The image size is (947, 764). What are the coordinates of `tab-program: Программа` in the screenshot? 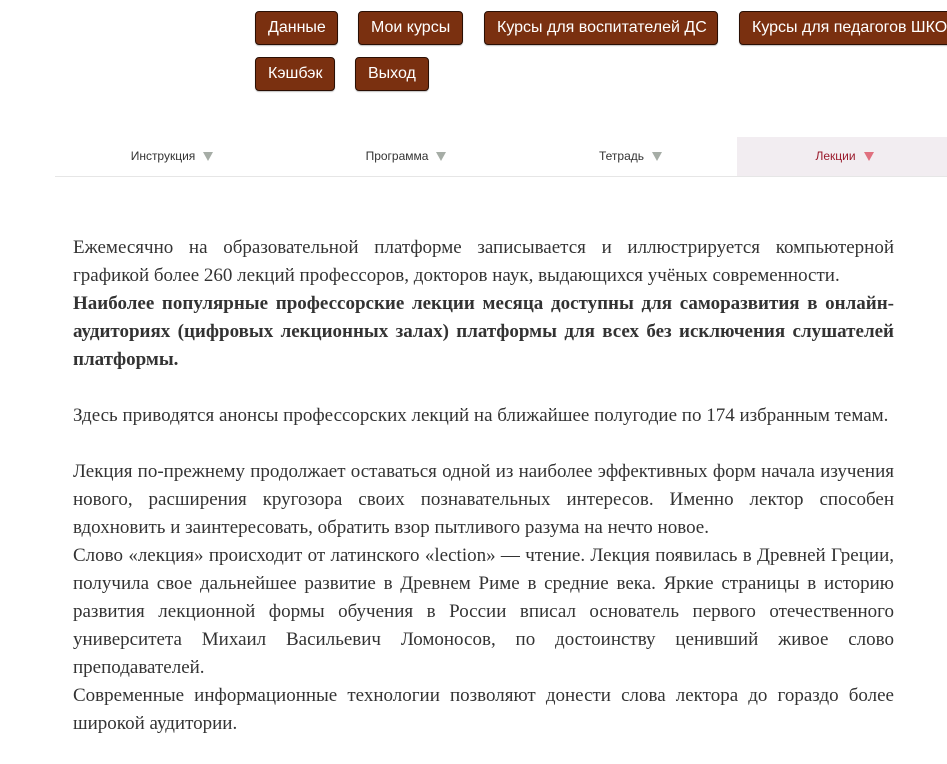 It's located at (406, 156).